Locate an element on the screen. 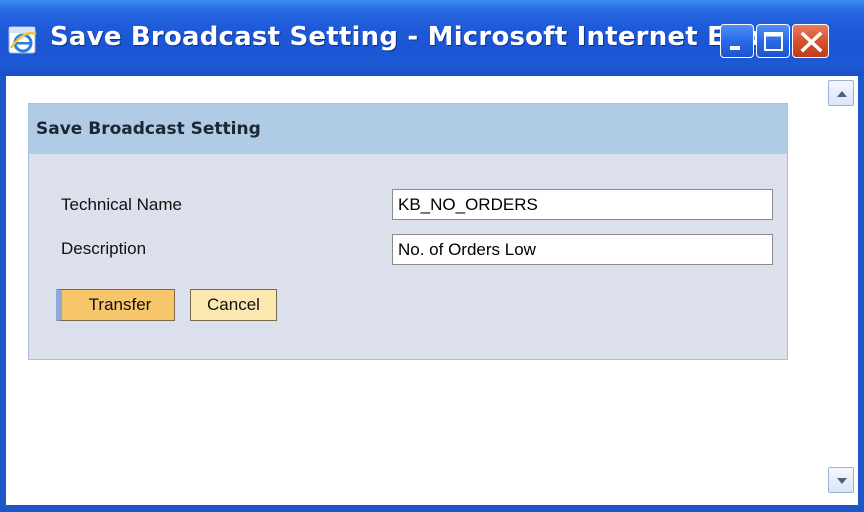 This screenshot has width=864, height=512. window-bottom-border is located at coordinates (432, 508).